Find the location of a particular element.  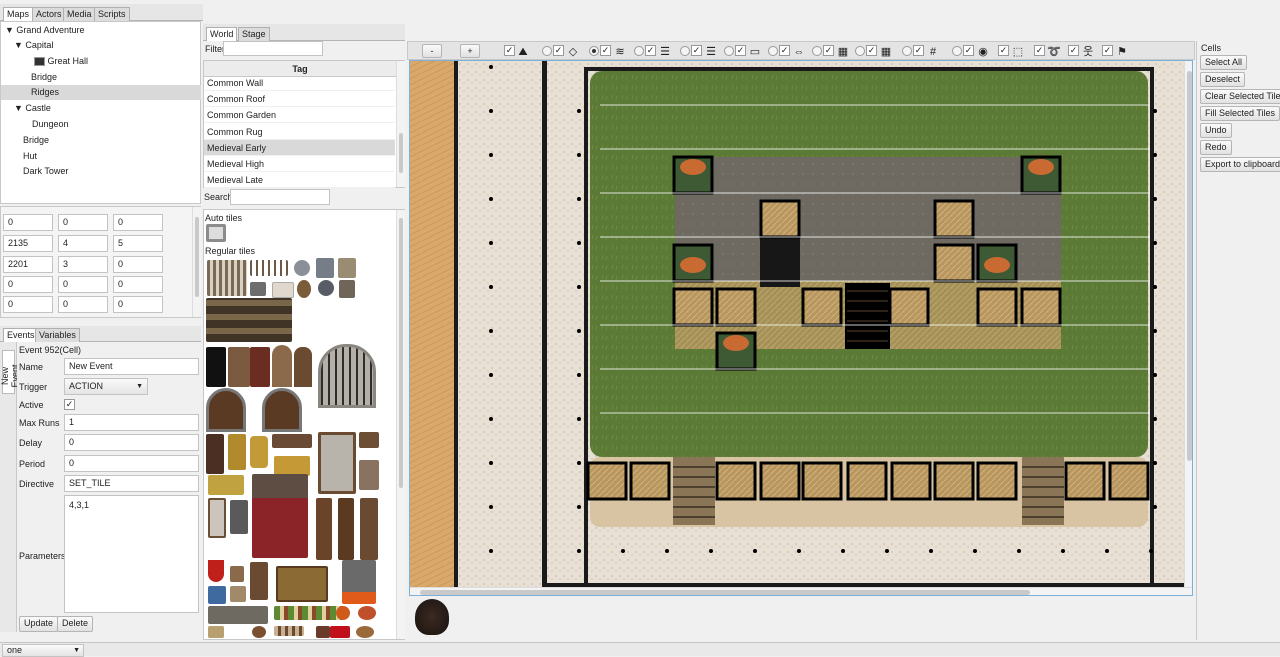

tree-item-dark-tower: Dark Tower is located at coordinates (101, 171).